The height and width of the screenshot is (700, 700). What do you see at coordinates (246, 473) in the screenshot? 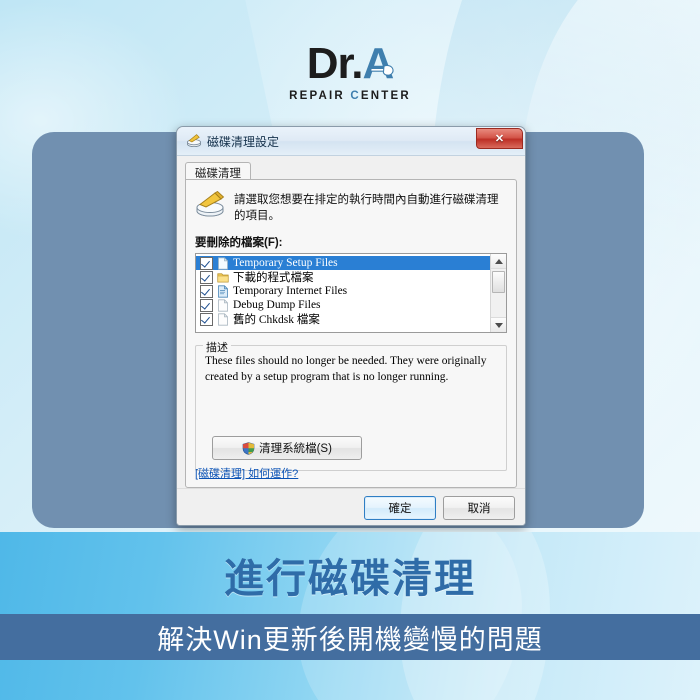
I see `how-disk-cleanup-works-link: [磁碟清理] 如何運作?` at bounding box center [246, 473].